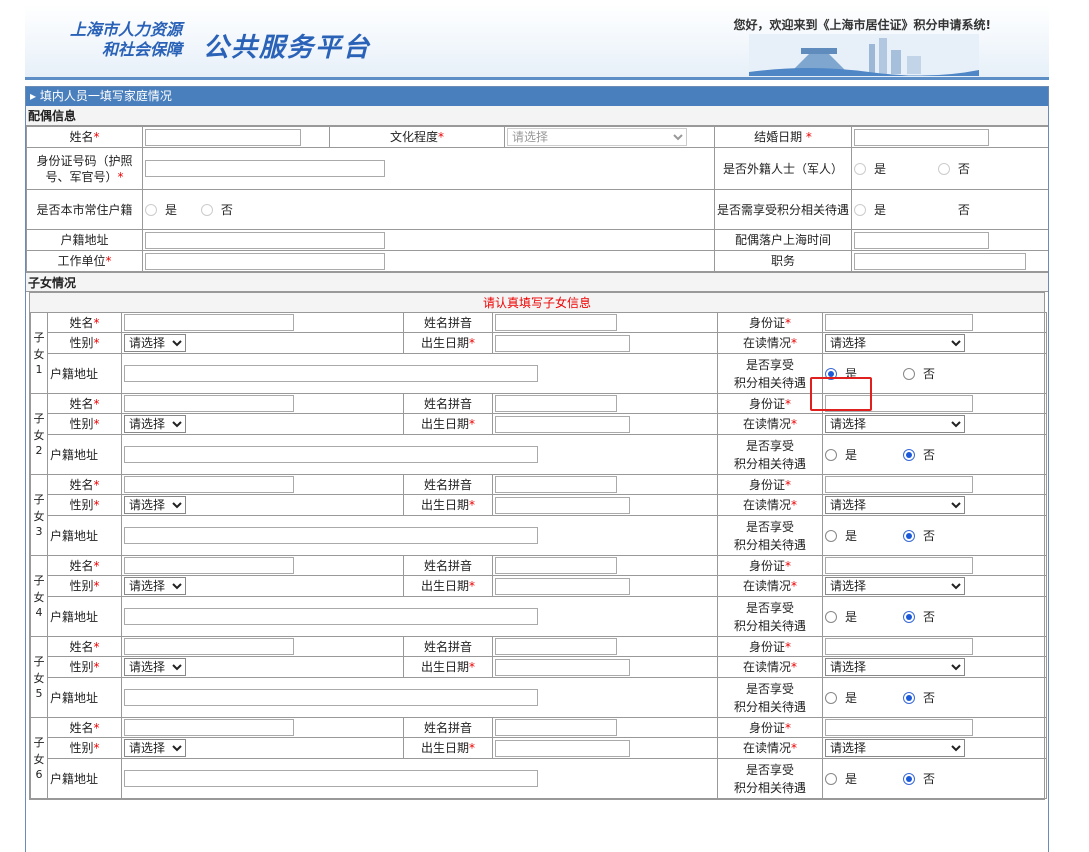 This screenshot has width=1089, height=852. Describe the element at coordinates (940, 261) in the screenshot. I see `spouse-position-input` at that location.